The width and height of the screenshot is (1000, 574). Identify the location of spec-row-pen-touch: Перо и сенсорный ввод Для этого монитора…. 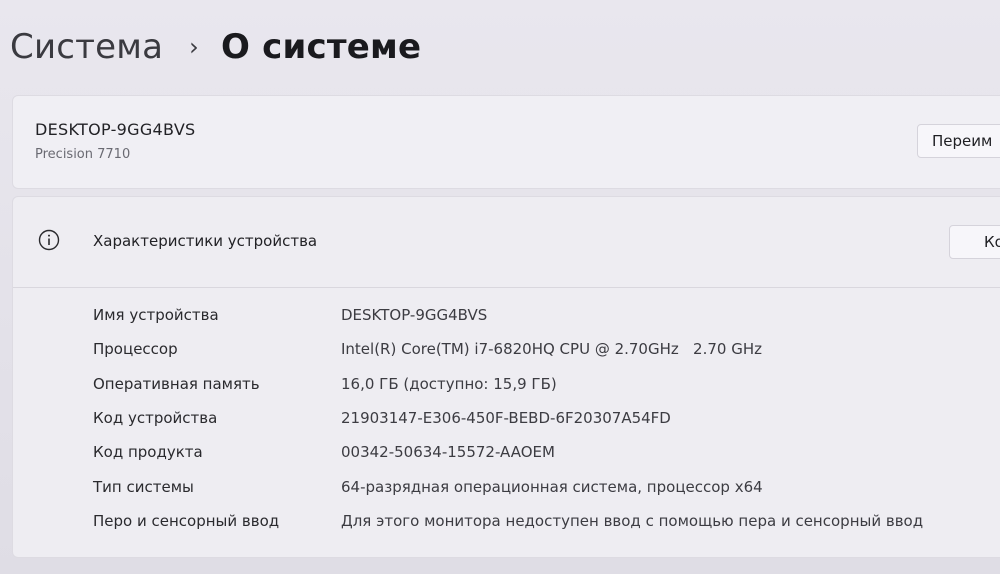
(546, 521).